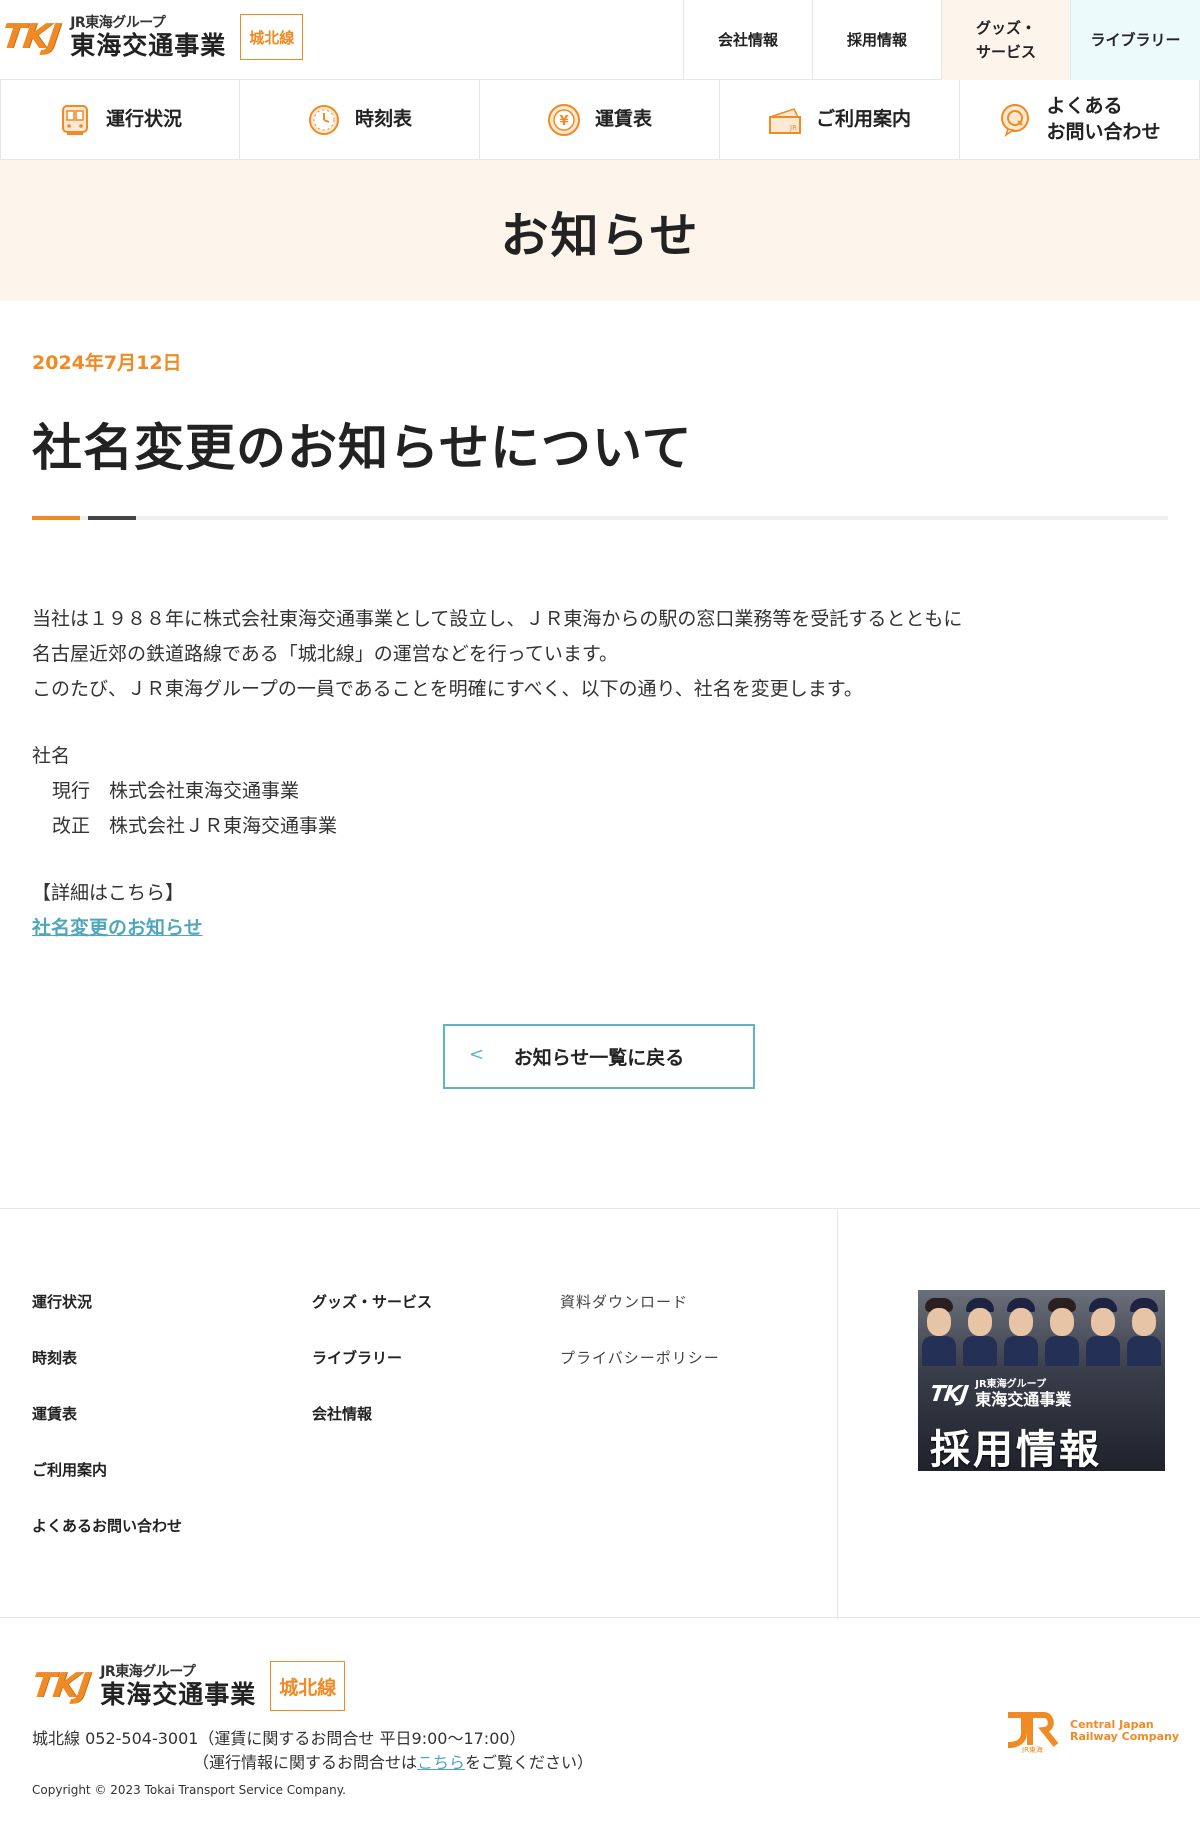  I want to click on nav-item-guide: JR ご利用案内, so click(840, 120).